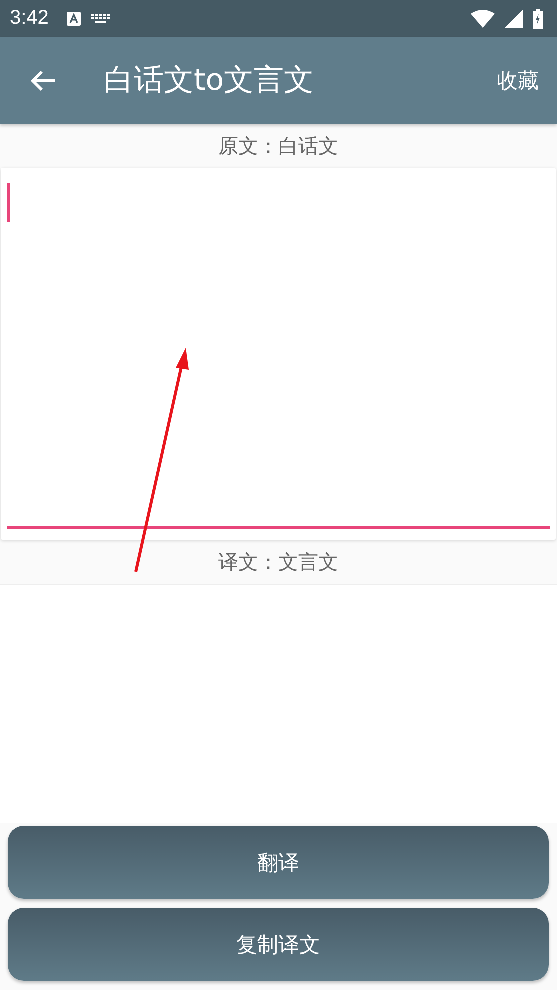 This screenshot has width=557, height=990. What do you see at coordinates (538, 18) in the screenshot?
I see `battery-icon` at bounding box center [538, 18].